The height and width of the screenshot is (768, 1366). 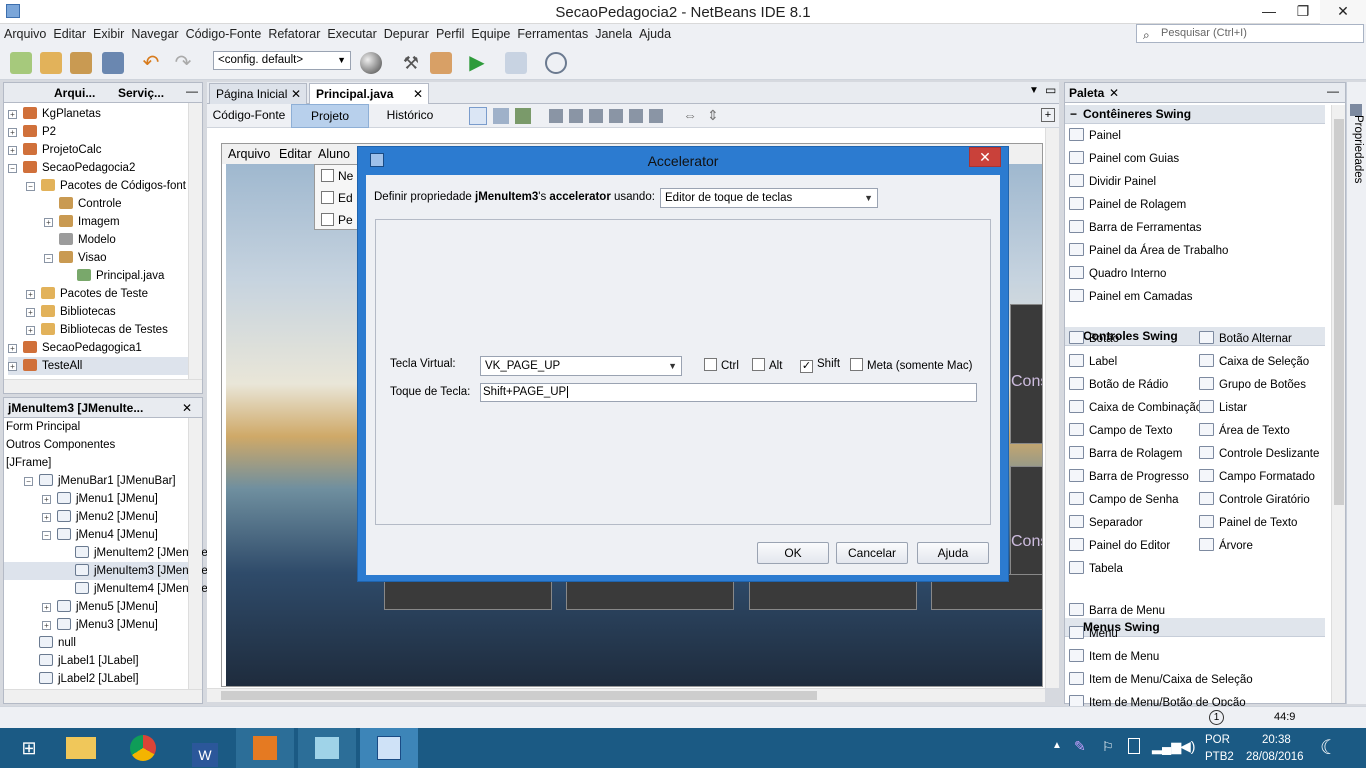 I want to click on undo-icon: ↶, so click(x=151, y=63).